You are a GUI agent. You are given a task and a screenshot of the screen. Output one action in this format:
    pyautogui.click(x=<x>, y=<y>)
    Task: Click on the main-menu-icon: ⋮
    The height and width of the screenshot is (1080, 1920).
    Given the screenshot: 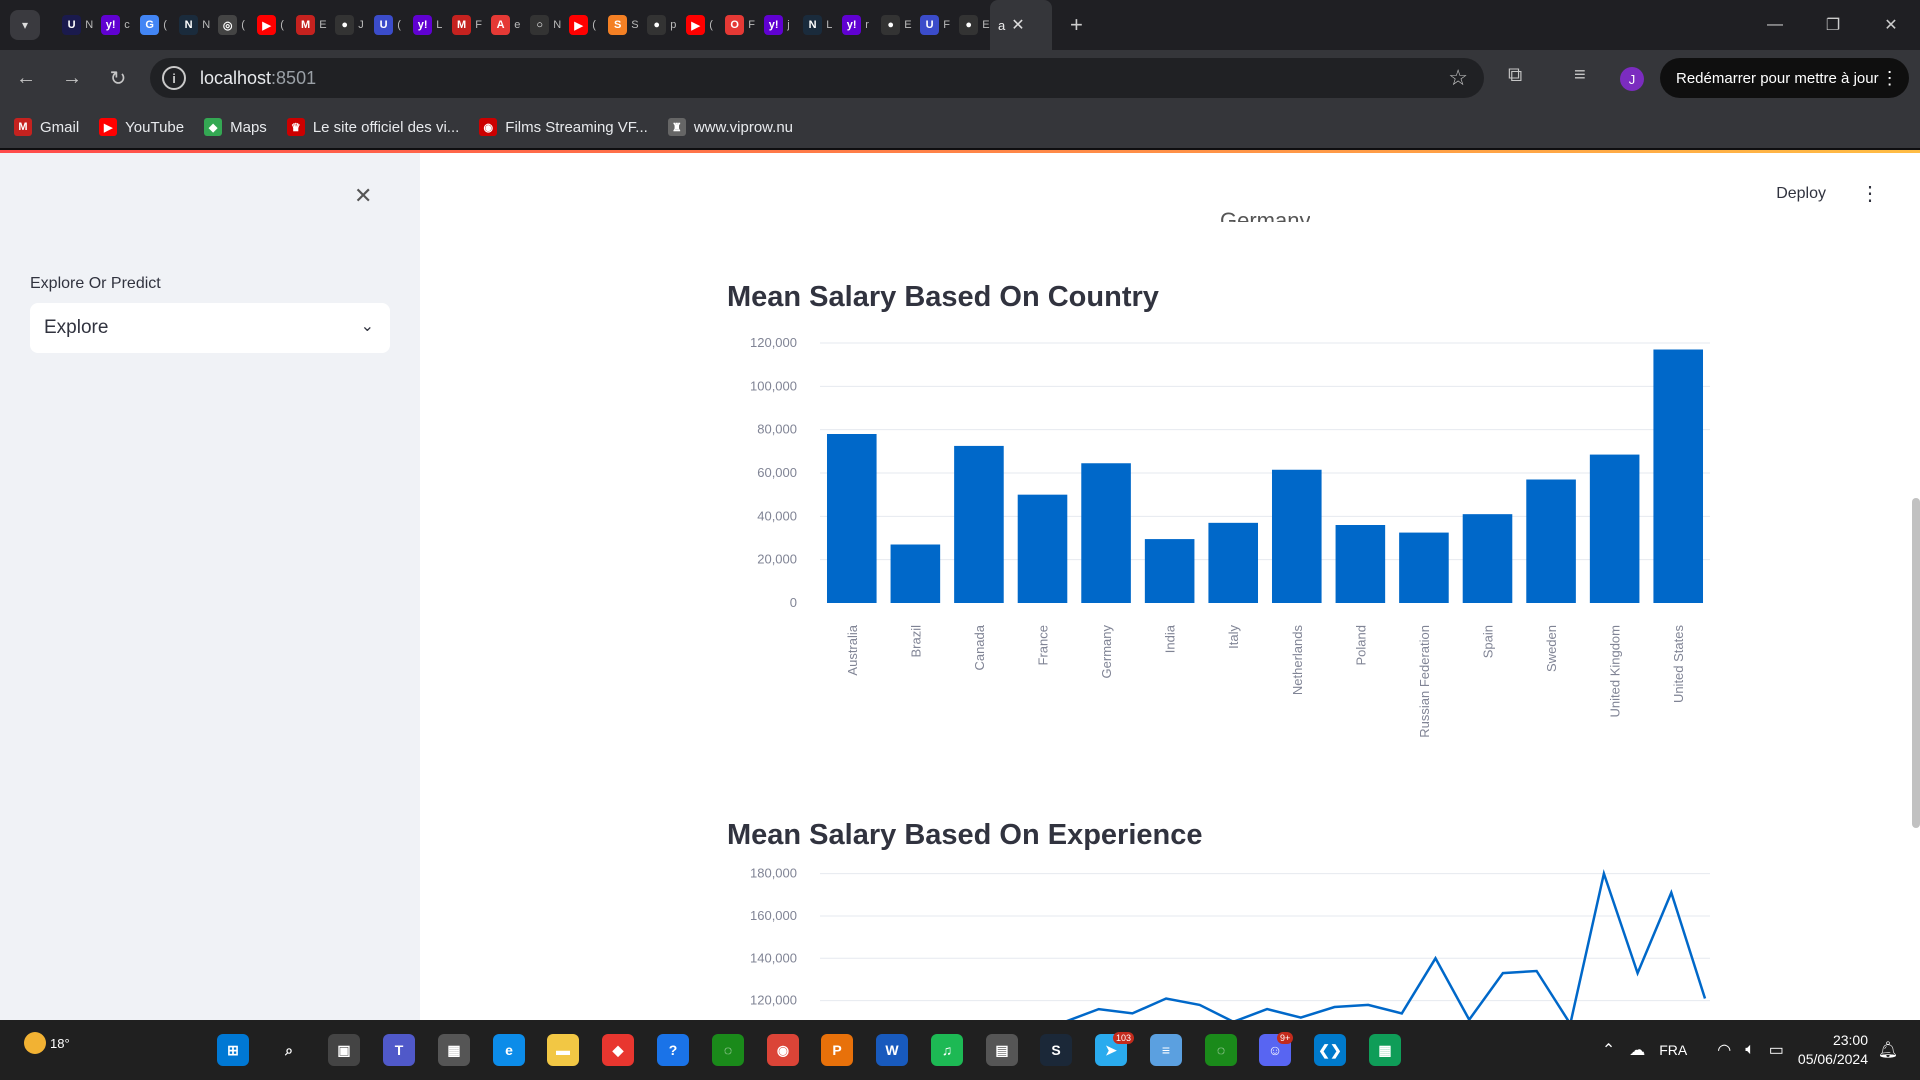 What is the action you would take?
    pyautogui.click(x=1870, y=193)
    